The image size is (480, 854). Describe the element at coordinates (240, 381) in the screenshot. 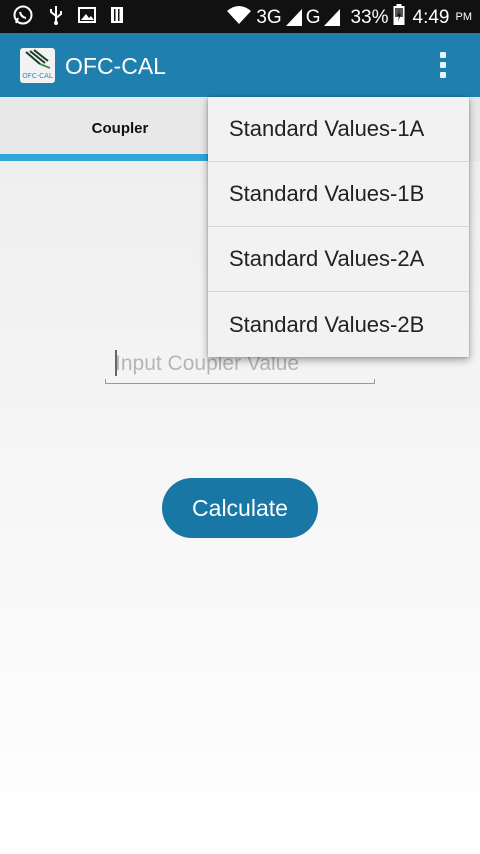

I see `input-underline` at that location.